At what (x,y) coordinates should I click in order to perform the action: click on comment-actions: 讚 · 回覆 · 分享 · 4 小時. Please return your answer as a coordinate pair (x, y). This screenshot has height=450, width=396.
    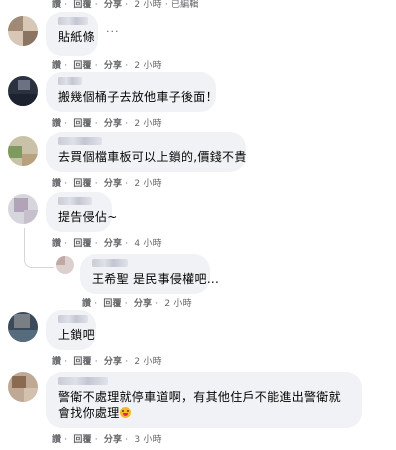
    Looking at the image, I should click on (107, 242).